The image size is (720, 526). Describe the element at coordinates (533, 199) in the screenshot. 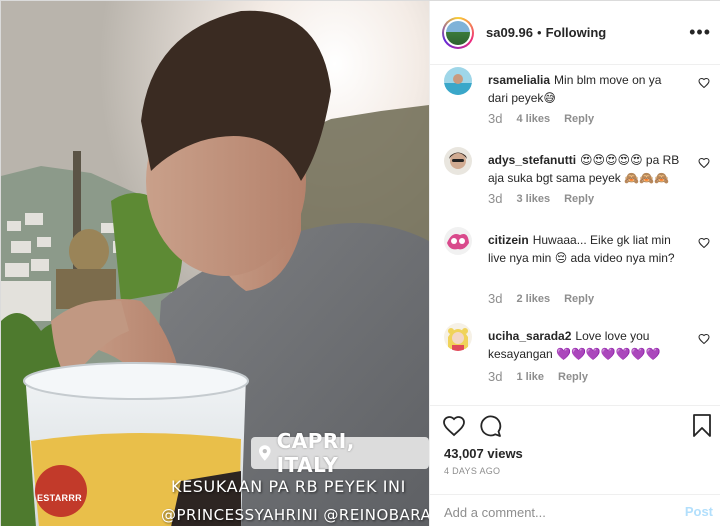

I see `comment-likes: 3 likes` at that location.